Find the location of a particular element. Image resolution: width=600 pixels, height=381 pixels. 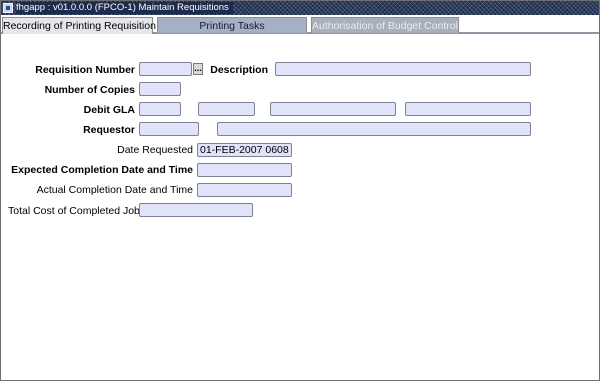

date-requested-label: Date Requested is located at coordinates (155, 150).